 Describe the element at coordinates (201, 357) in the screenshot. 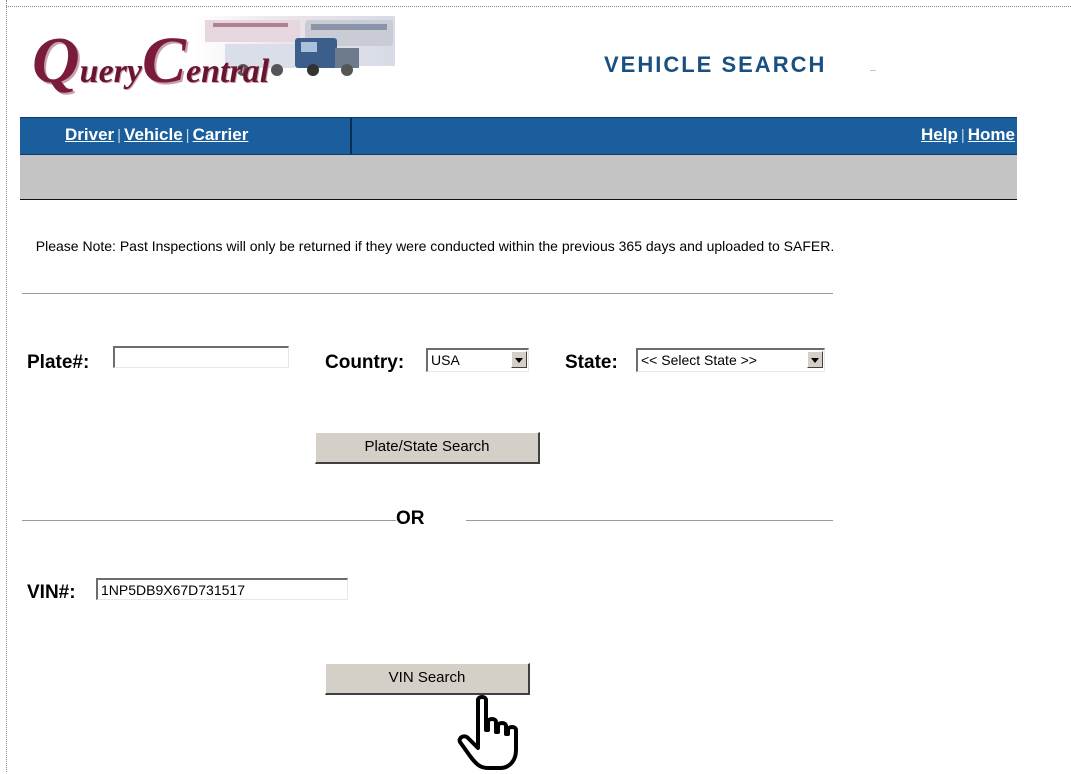

I see `plate-input` at that location.